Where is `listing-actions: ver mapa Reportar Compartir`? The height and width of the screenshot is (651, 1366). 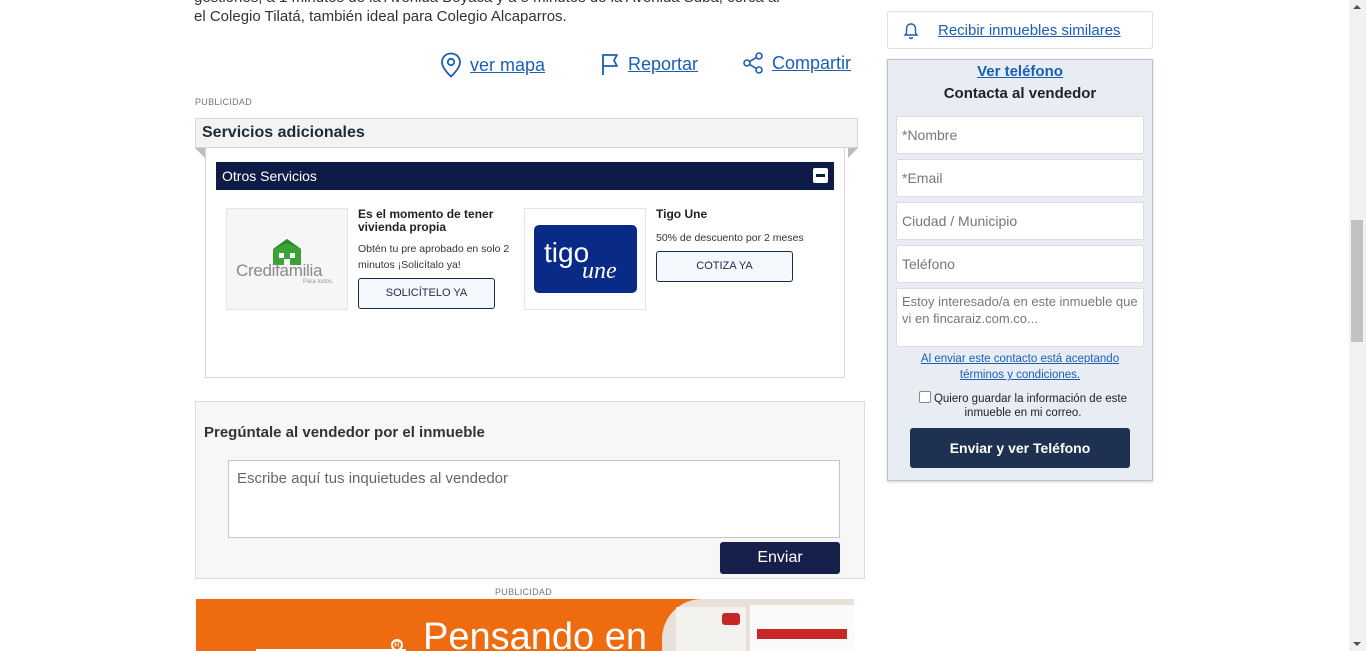 listing-actions: ver mapa Reportar Compartir is located at coordinates (650, 65).